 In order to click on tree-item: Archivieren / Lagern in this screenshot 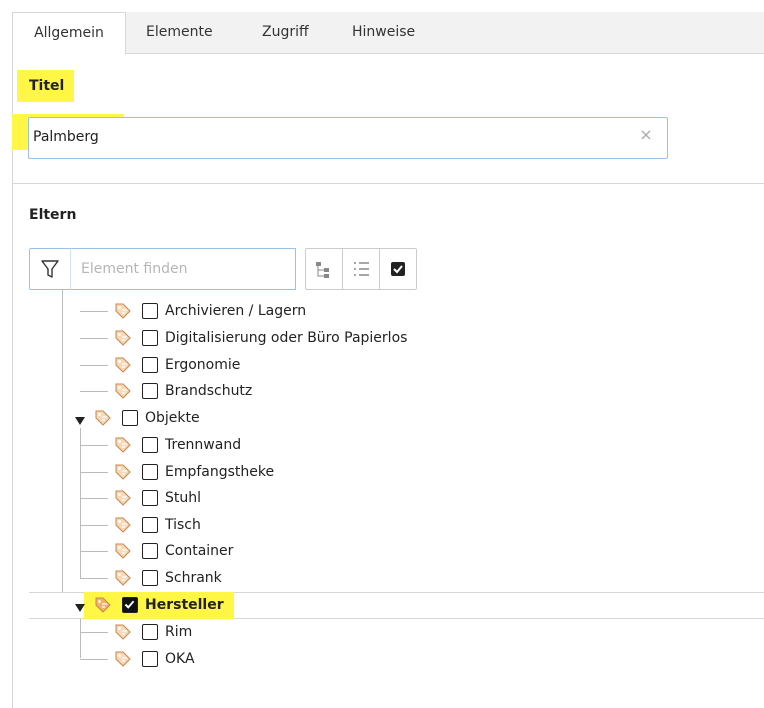, I will do `click(297, 311)`.